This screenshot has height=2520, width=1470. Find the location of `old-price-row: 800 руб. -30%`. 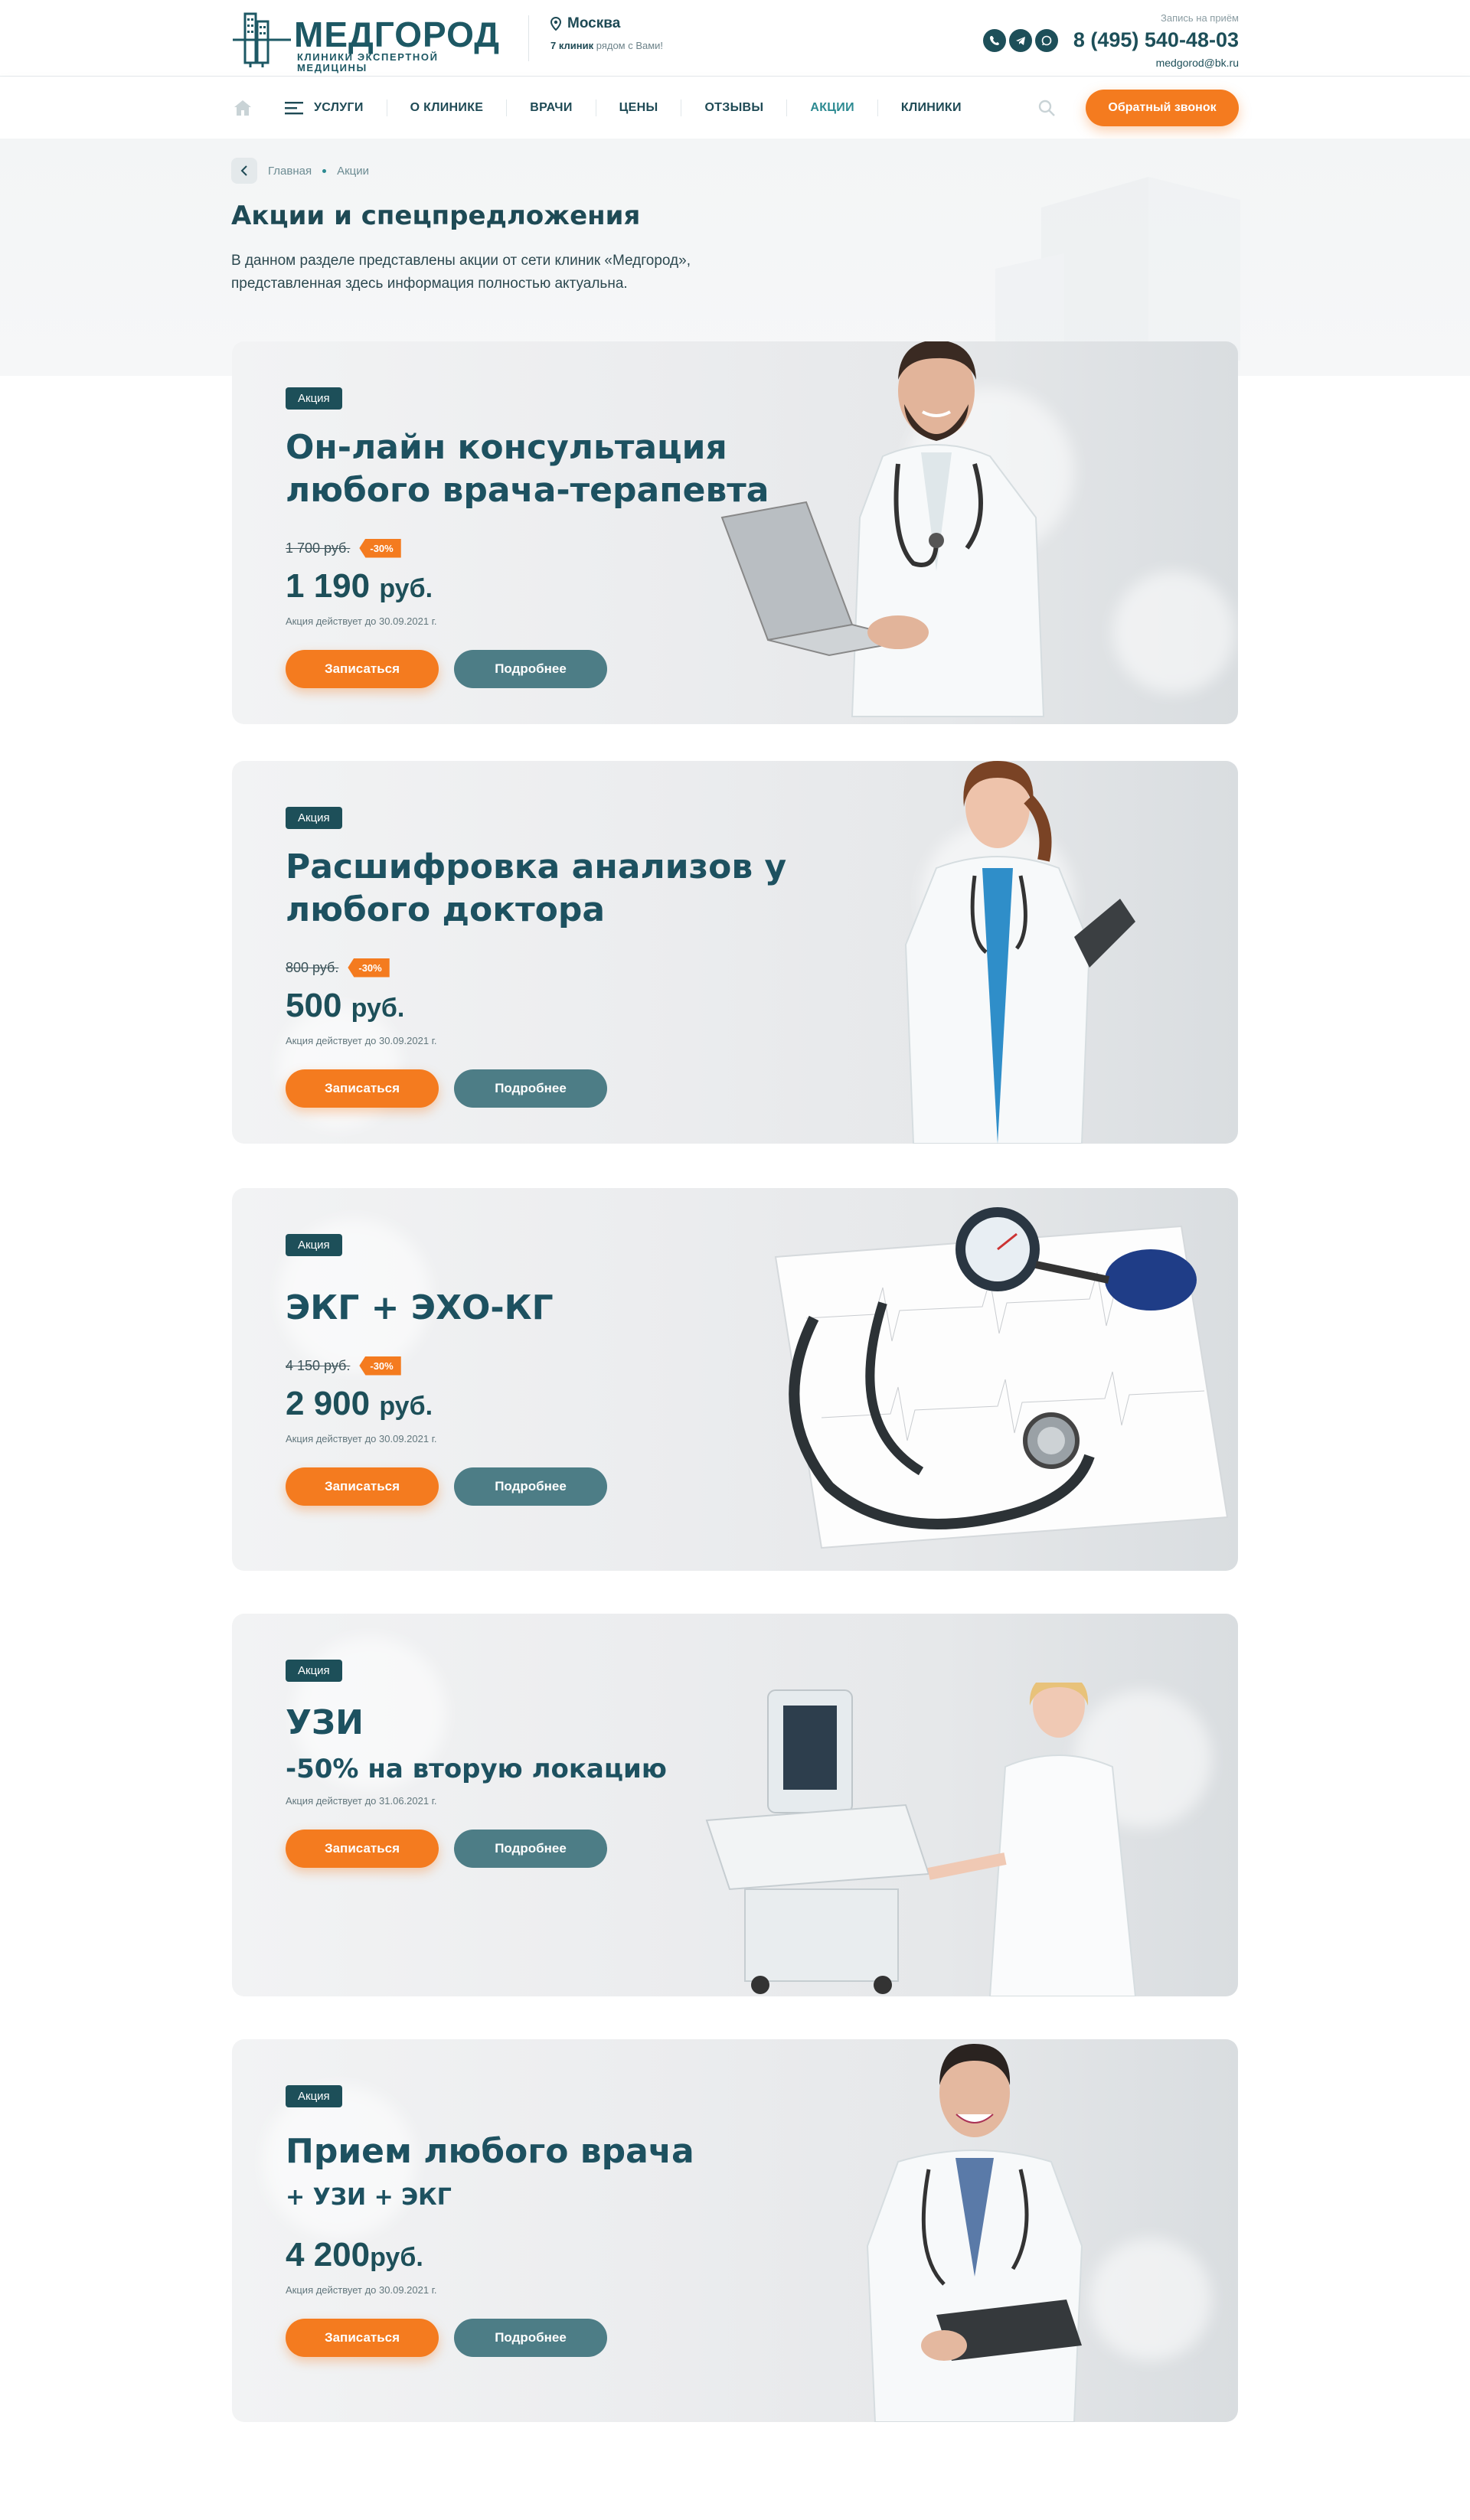

old-price-row: 800 руб. -30% is located at coordinates (554, 968).